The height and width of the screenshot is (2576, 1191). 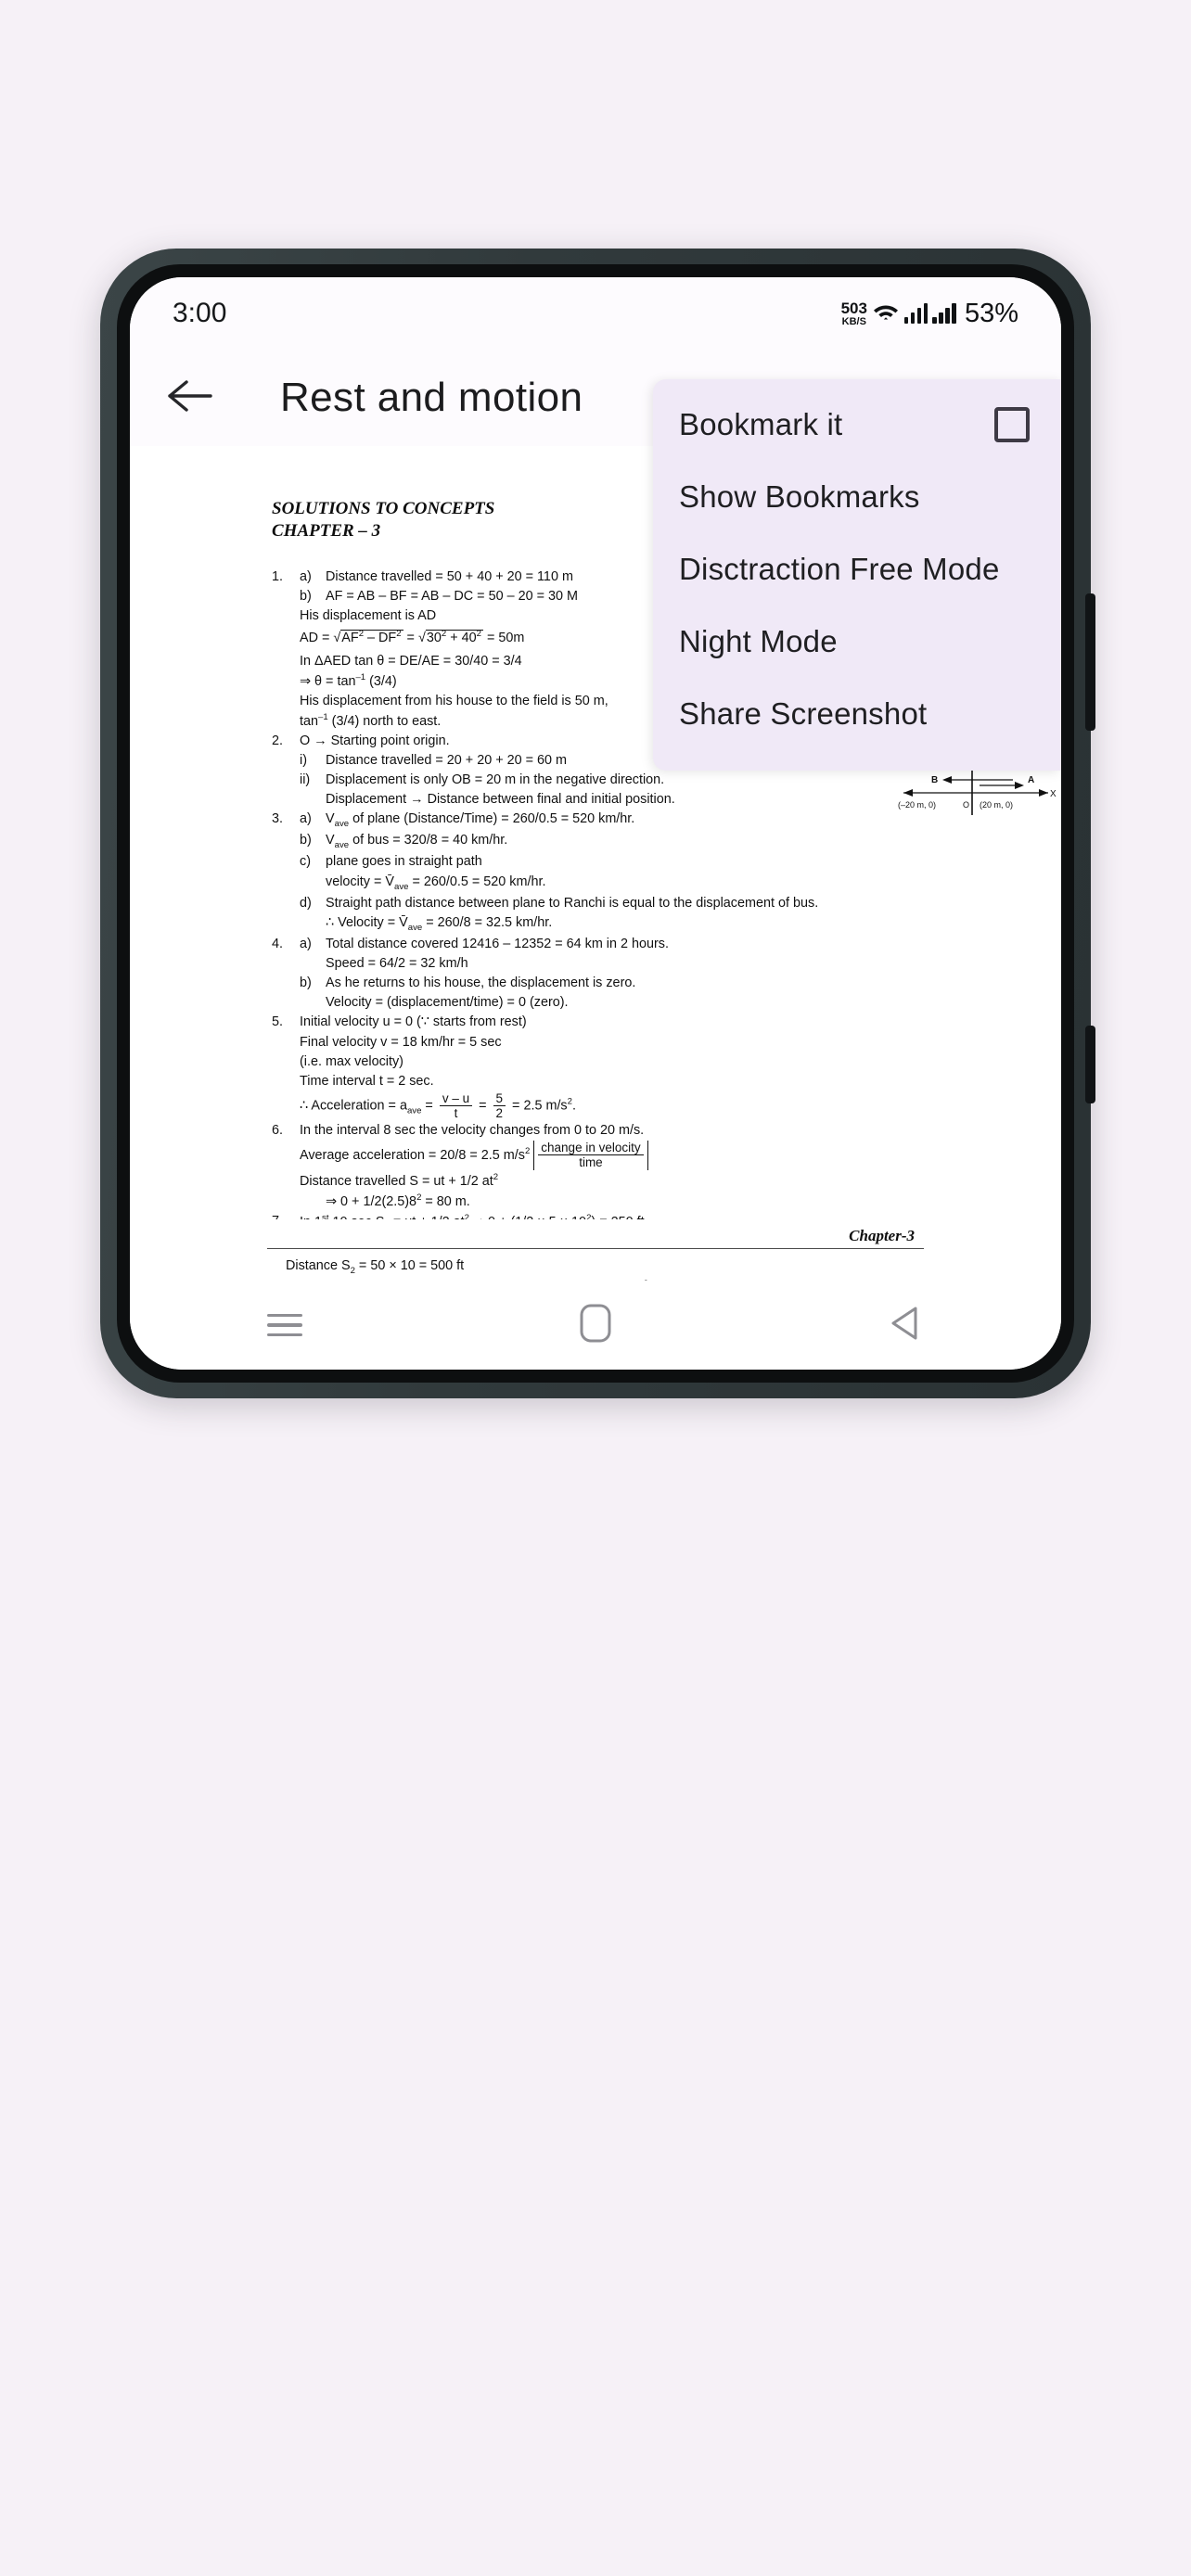 I want to click on wifi-icon, so click(x=886, y=313).